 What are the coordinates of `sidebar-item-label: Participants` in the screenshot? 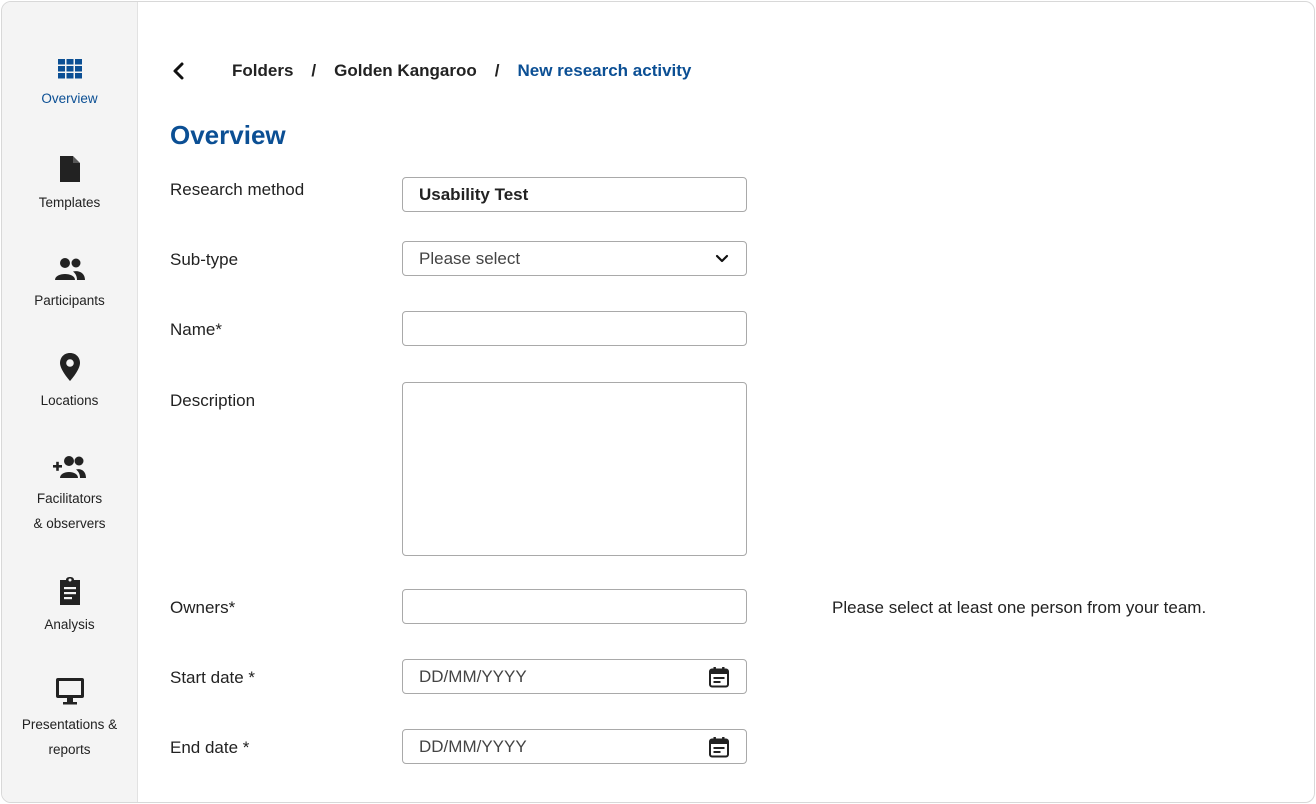 It's located at (69, 300).